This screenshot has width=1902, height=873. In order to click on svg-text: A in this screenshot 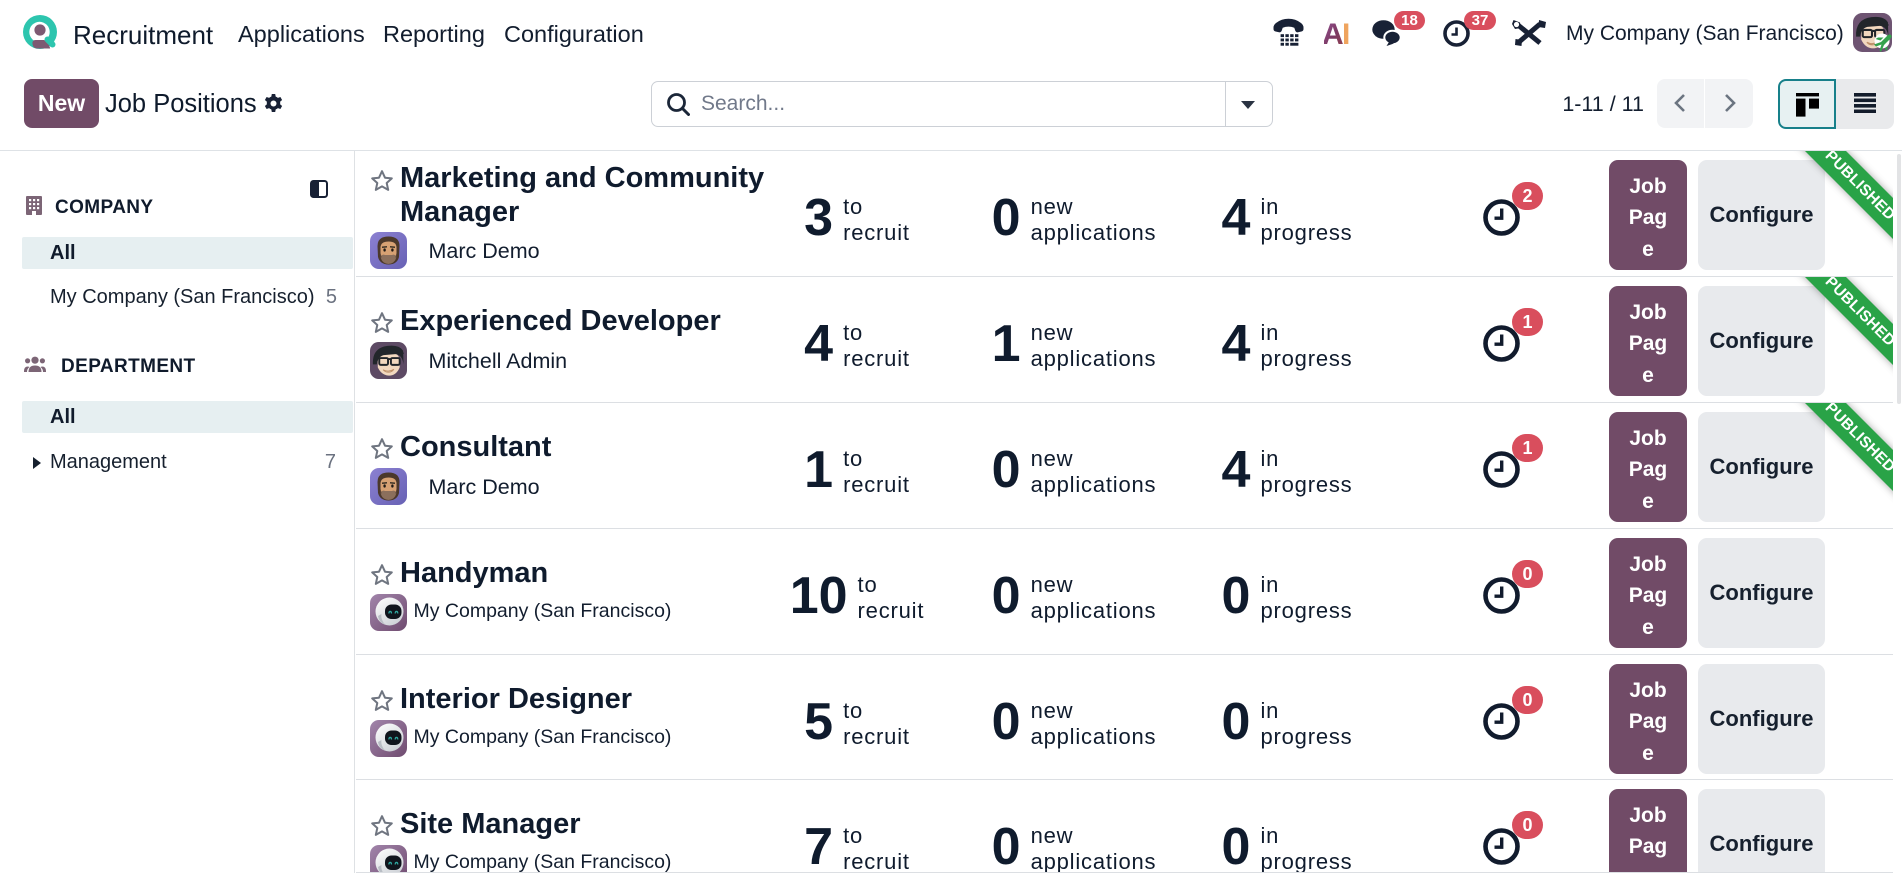, I will do `click(1334, 33)`.